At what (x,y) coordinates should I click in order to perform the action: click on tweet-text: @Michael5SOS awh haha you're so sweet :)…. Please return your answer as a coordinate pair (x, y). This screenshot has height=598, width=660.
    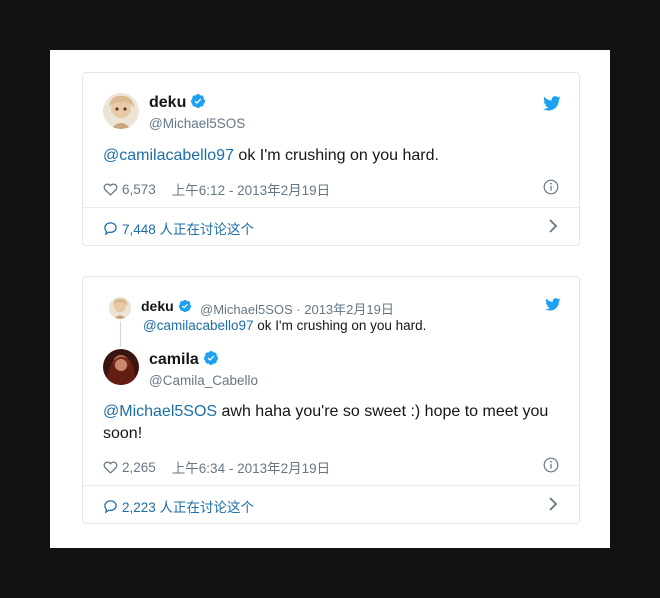
    Looking at the image, I should click on (325, 423).